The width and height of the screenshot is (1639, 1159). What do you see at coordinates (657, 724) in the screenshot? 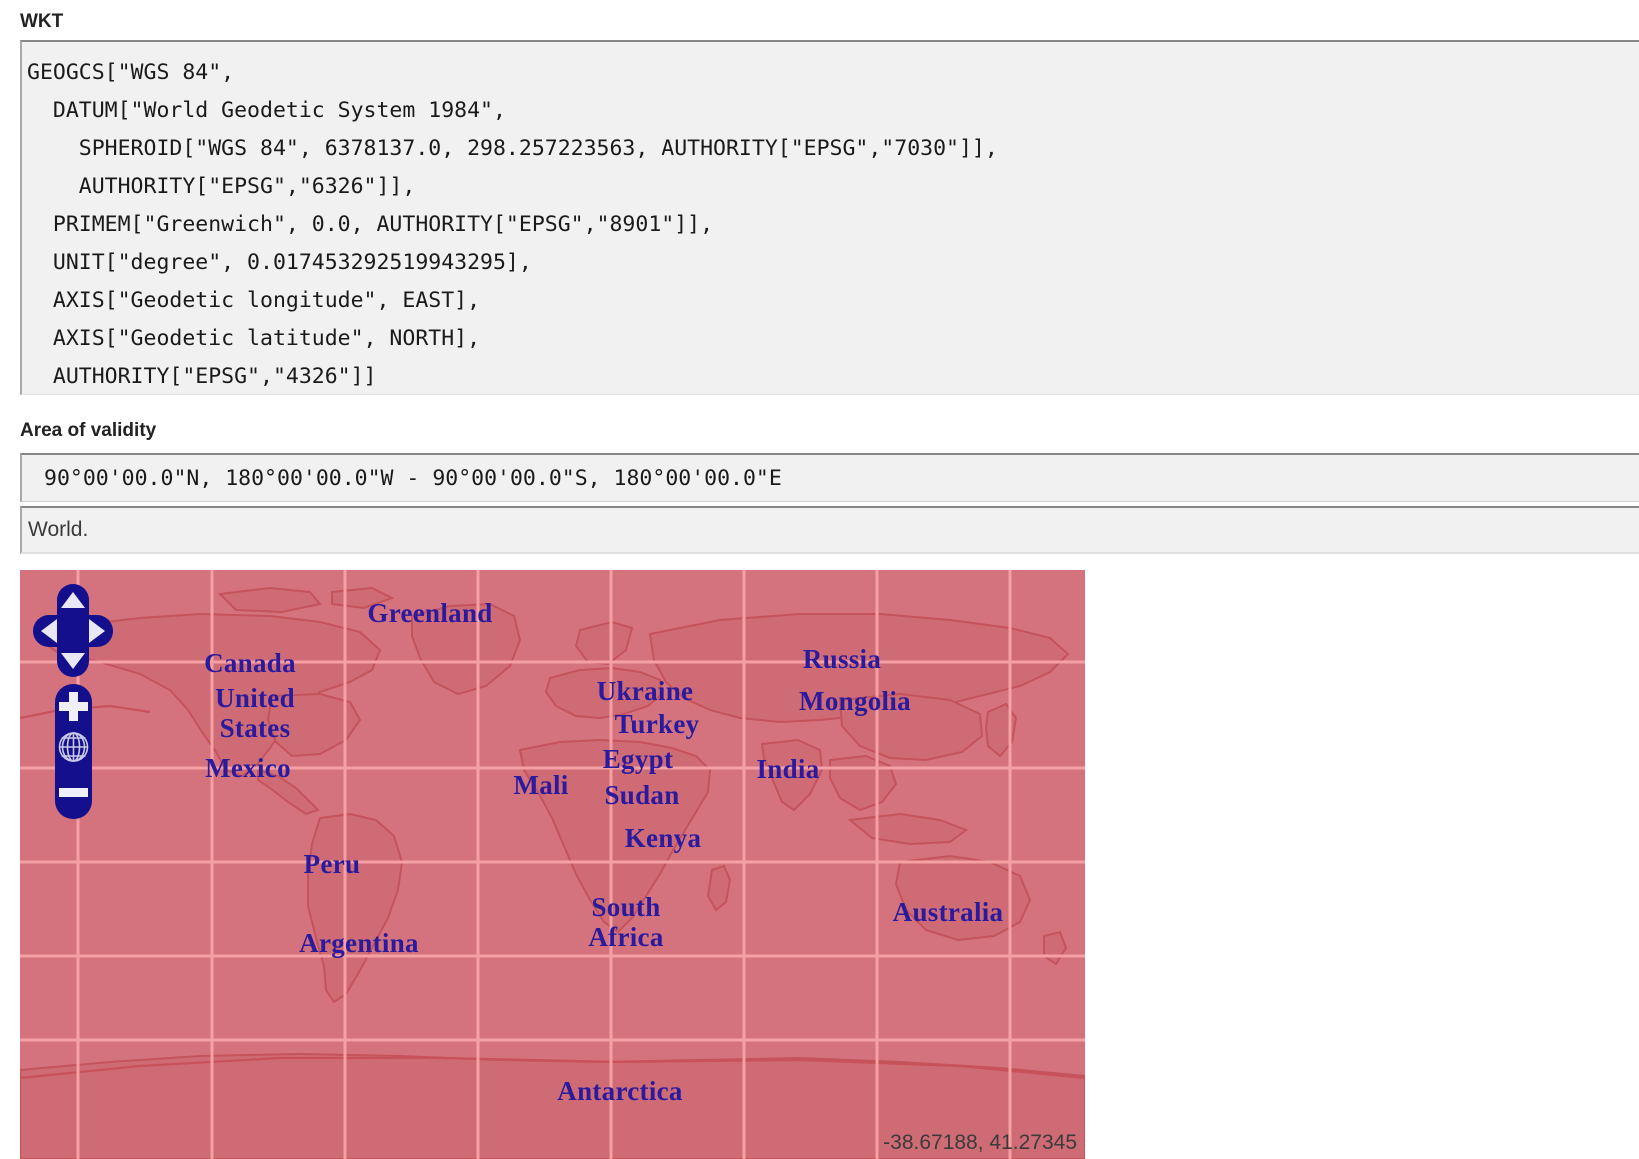
I see `map-label-turkey: Turkey` at bounding box center [657, 724].